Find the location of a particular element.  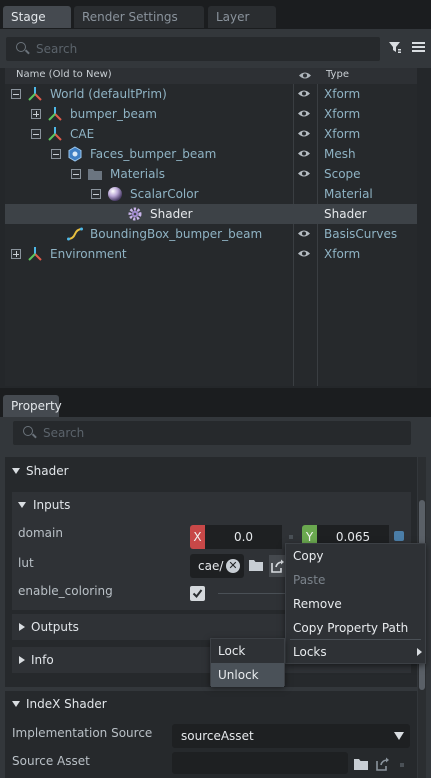

enable-coloring-checkbox is located at coordinates (197, 593).